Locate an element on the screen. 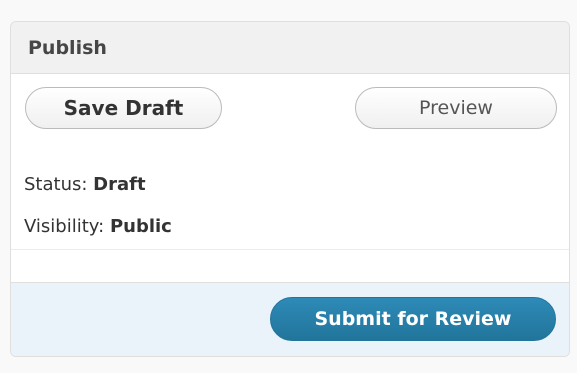 This screenshot has height=373, width=577. status-value: Draft is located at coordinates (119, 184).